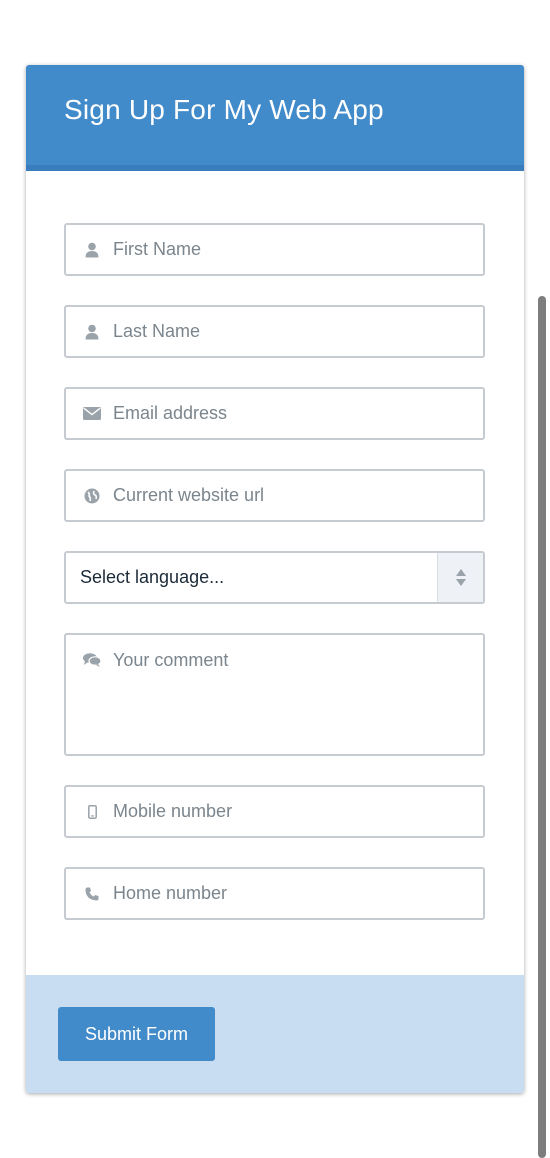 Image resolution: width=550 pixels, height=1158 pixels. What do you see at coordinates (293, 249) in the screenshot?
I see `first-name-input` at bounding box center [293, 249].